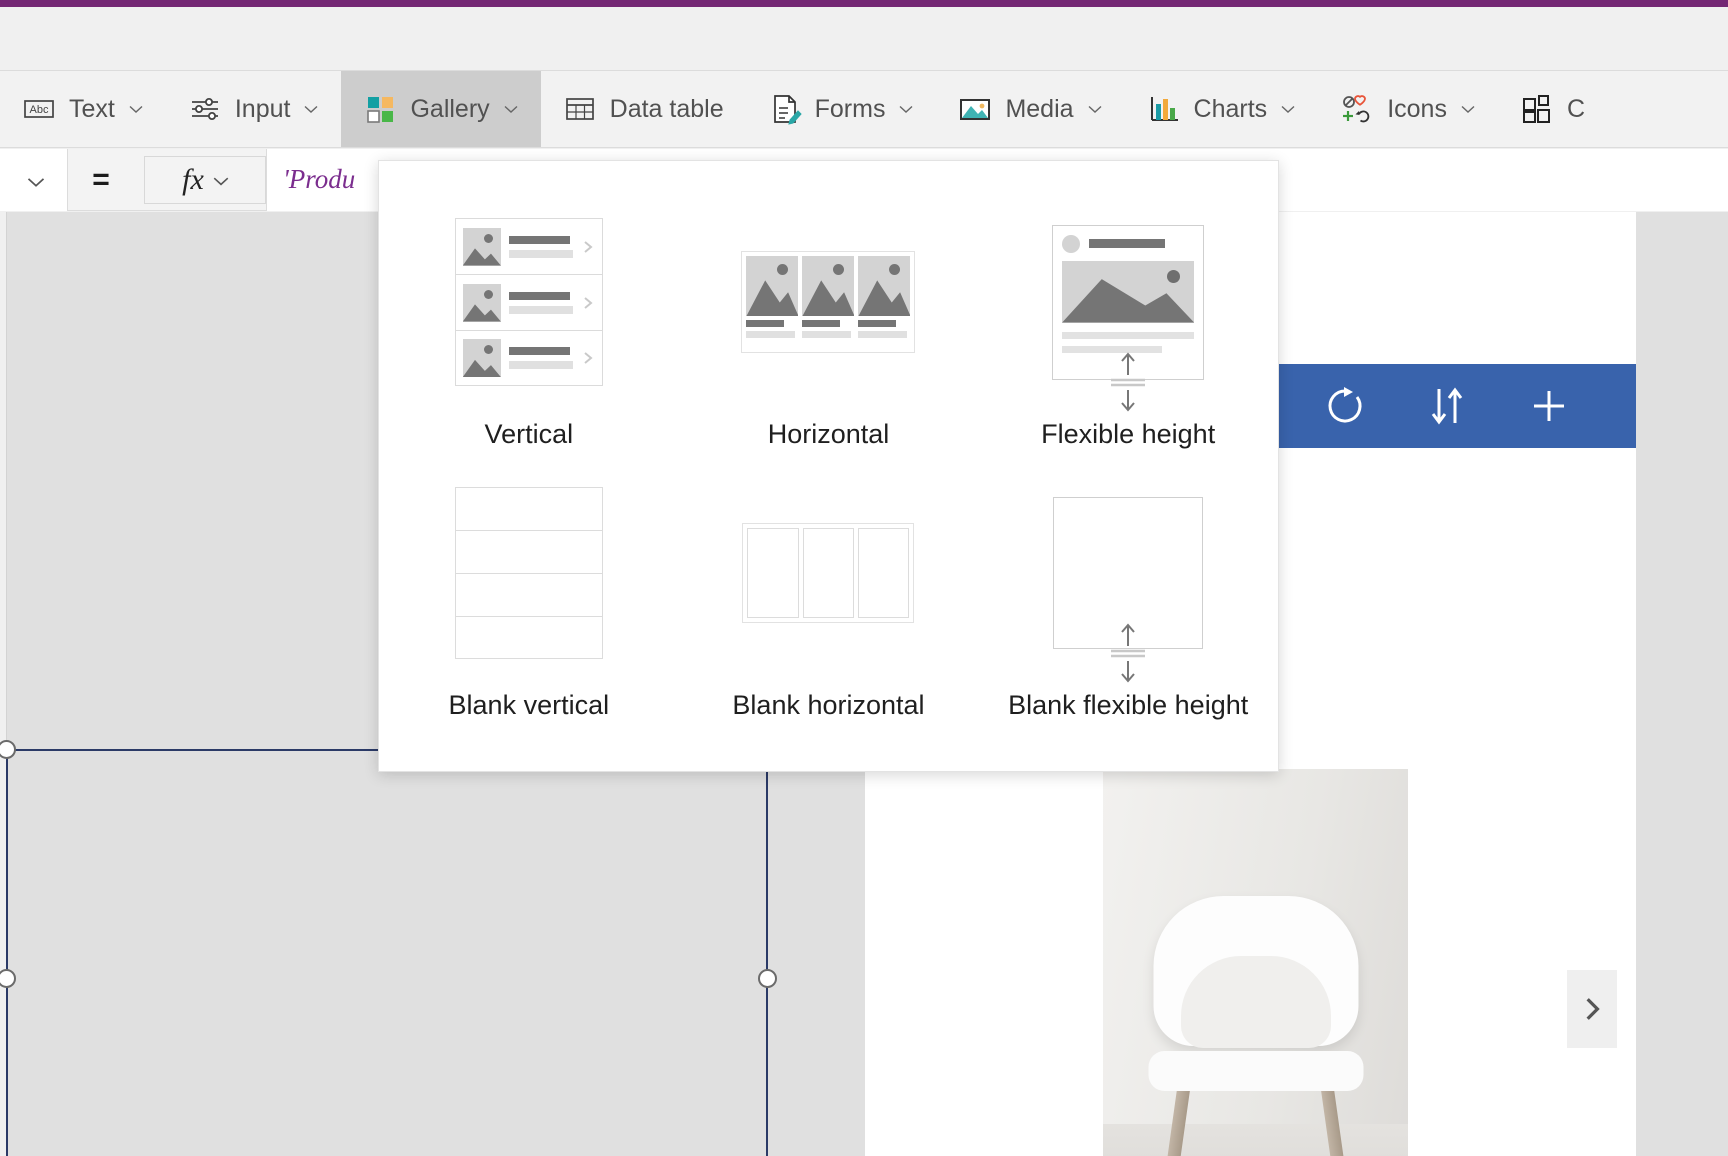 The height and width of the screenshot is (1156, 1728). Describe the element at coordinates (666, 108) in the screenshot. I see `ribbon-label-data-table: Data table` at that location.